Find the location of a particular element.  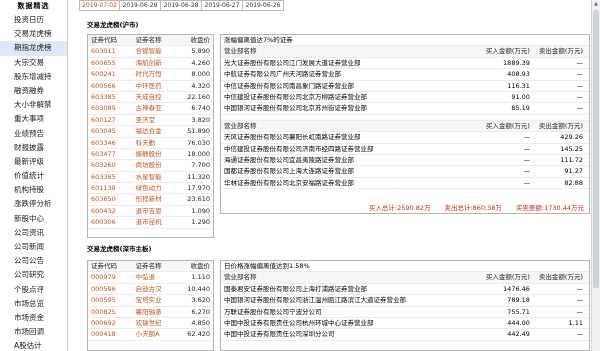

sidebar-item: 重大事项 is located at coordinates (33, 119).